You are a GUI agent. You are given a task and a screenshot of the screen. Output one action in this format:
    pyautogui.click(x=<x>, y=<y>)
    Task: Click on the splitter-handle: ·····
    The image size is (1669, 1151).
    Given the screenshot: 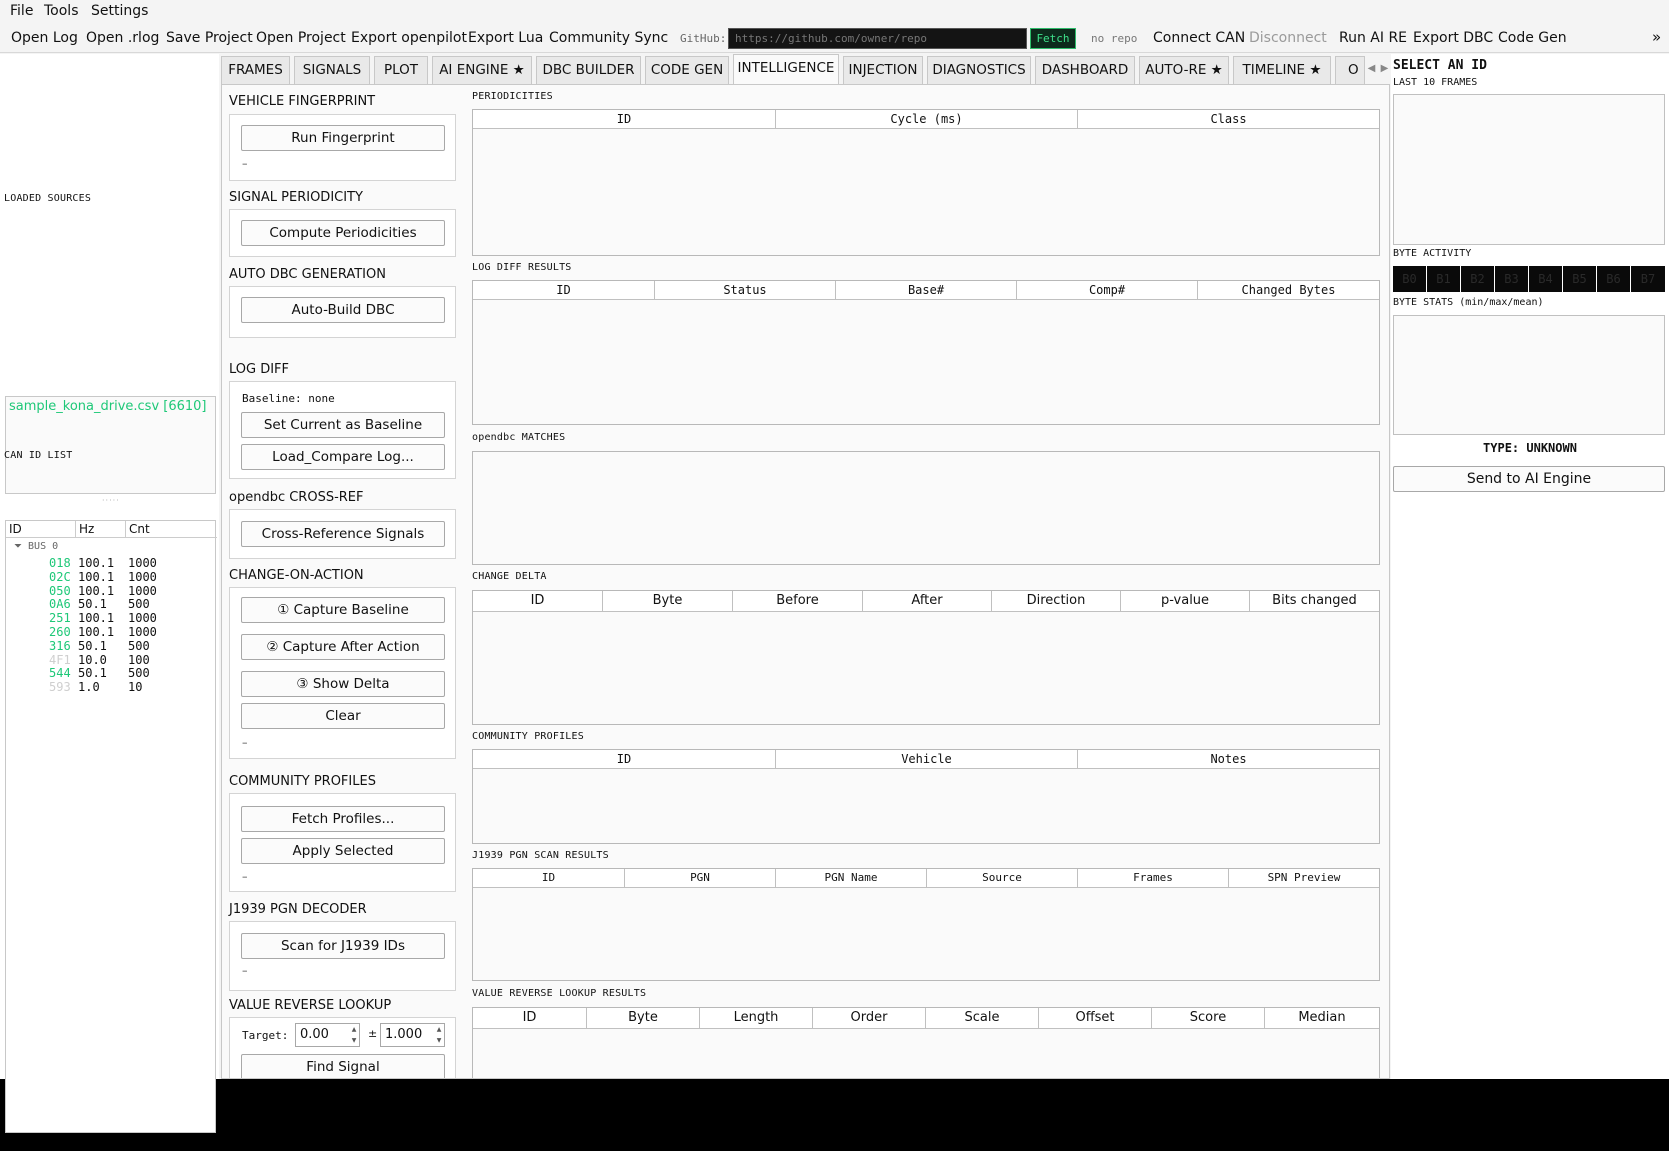 What is the action you would take?
    pyautogui.click(x=111, y=500)
    